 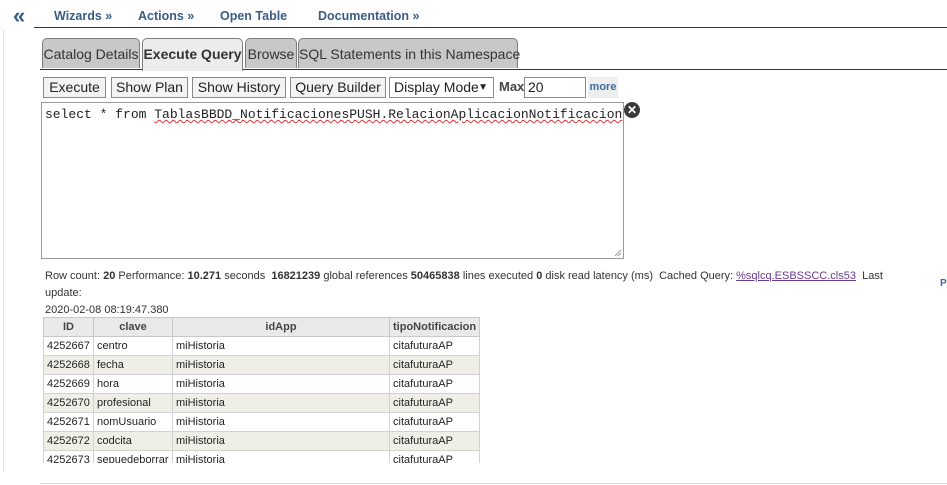 I want to click on tab-execute-query: Execute Query, so click(x=192, y=54).